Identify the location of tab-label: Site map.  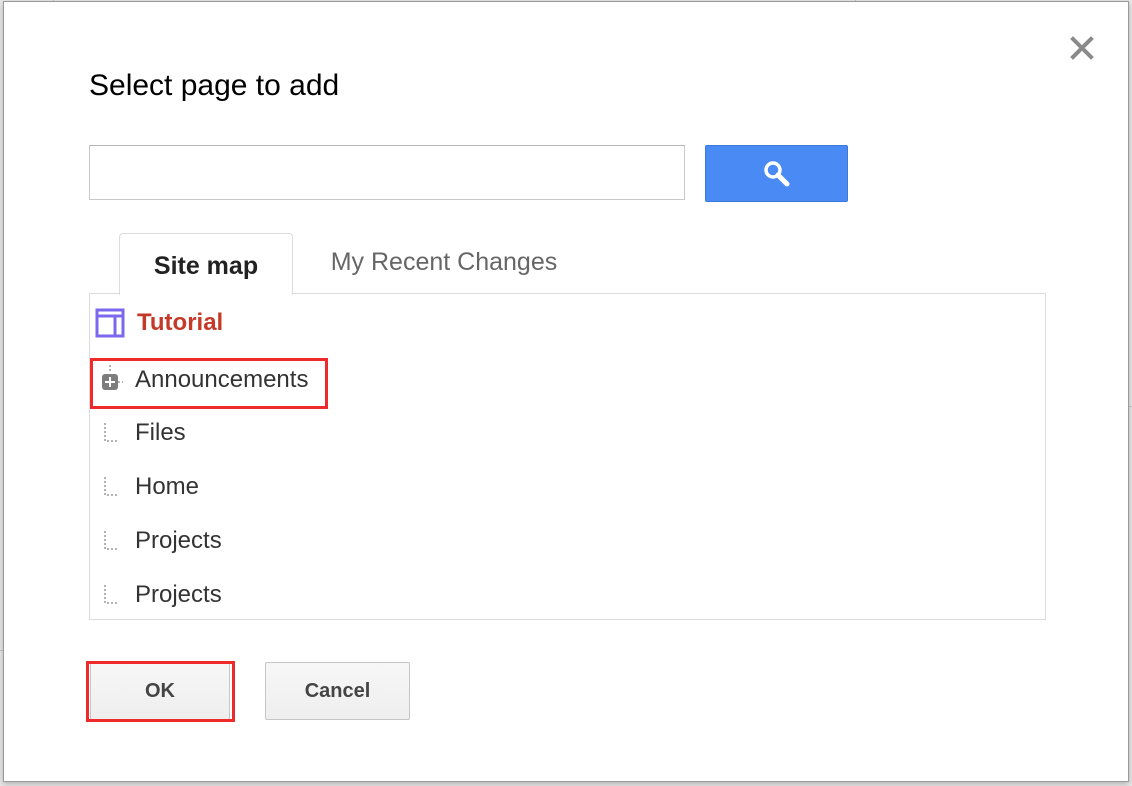
(206, 266).